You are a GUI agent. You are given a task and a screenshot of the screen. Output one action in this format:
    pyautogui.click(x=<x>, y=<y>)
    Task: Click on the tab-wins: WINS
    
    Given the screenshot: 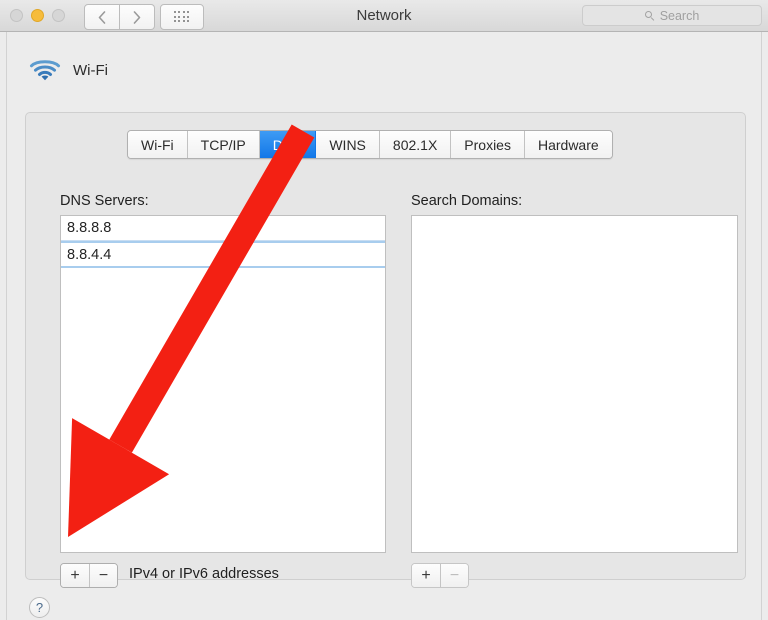 What is the action you would take?
    pyautogui.click(x=348, y=144)
    